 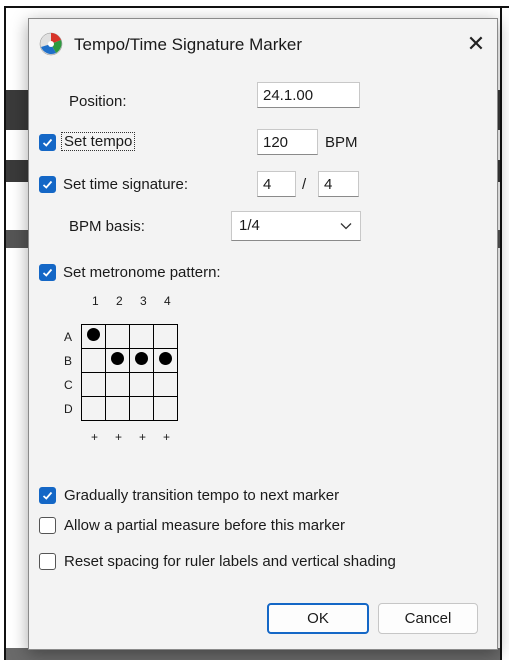 I want to click on metronome-column-label: 1, so click(x=95, y=301).